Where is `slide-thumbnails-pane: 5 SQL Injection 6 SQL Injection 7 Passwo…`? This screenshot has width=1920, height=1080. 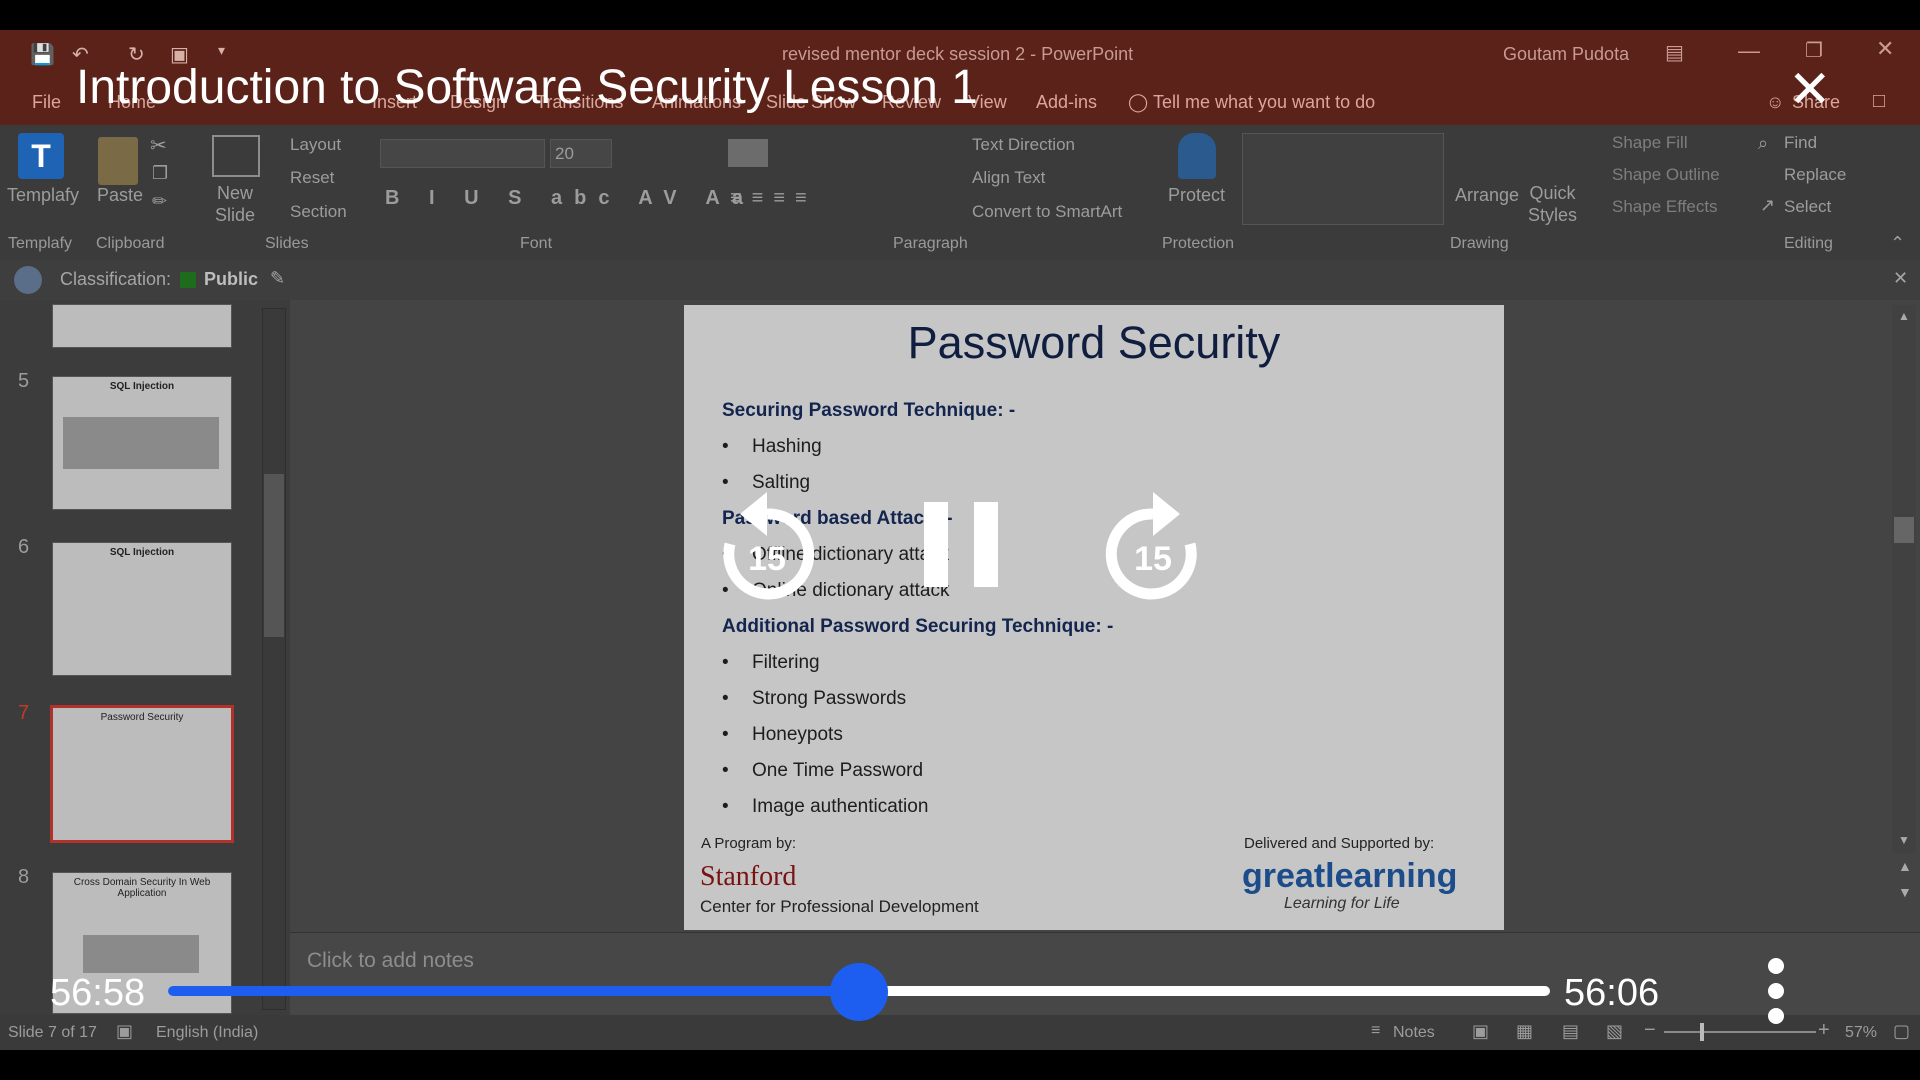 slide-thumbnails-pane: 5 SQL Injection 6 SQL Injection 7 Passwo… is located at coordinates (145, 657).